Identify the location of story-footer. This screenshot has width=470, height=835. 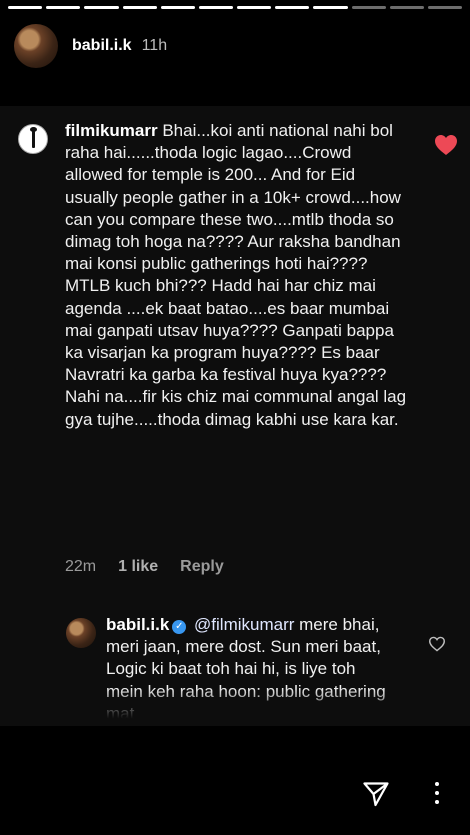
(235, 780).